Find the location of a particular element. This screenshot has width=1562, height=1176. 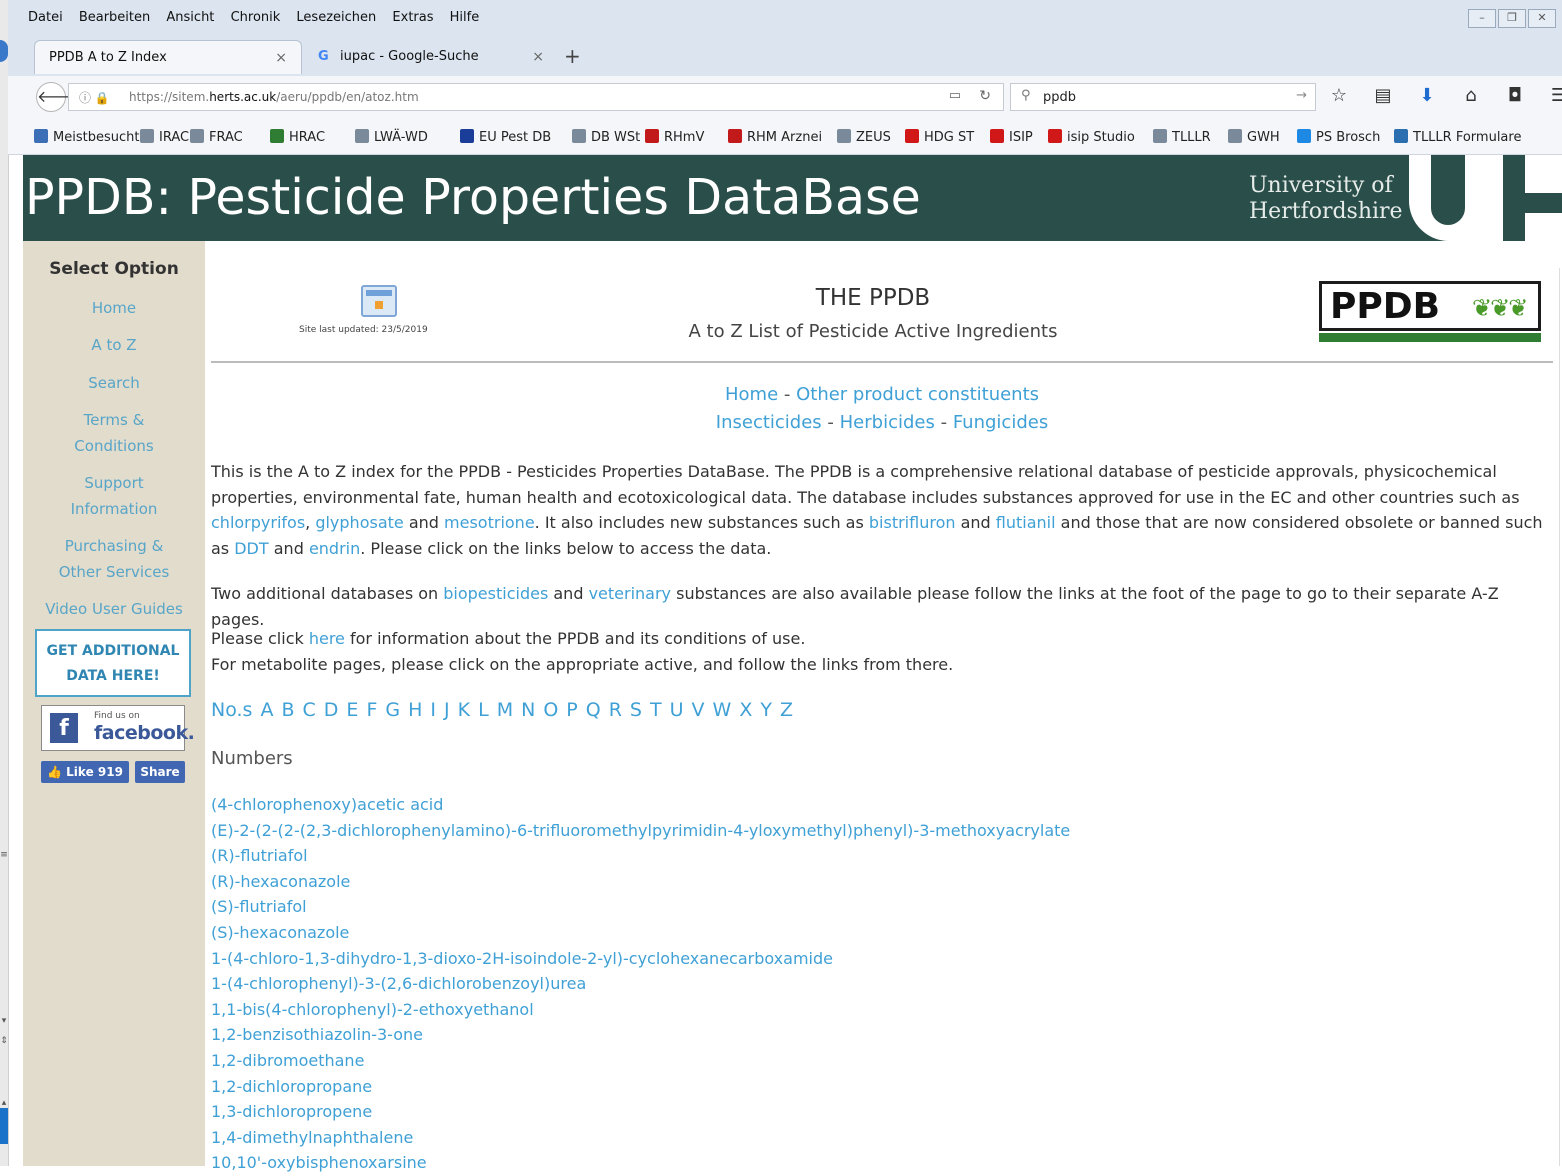

alphabet-link: M is located at coordinates (505, 710).